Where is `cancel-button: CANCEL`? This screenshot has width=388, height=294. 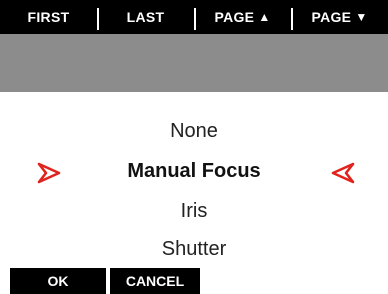 cancel-button: CANCEL is located at coordinates (155, 281).